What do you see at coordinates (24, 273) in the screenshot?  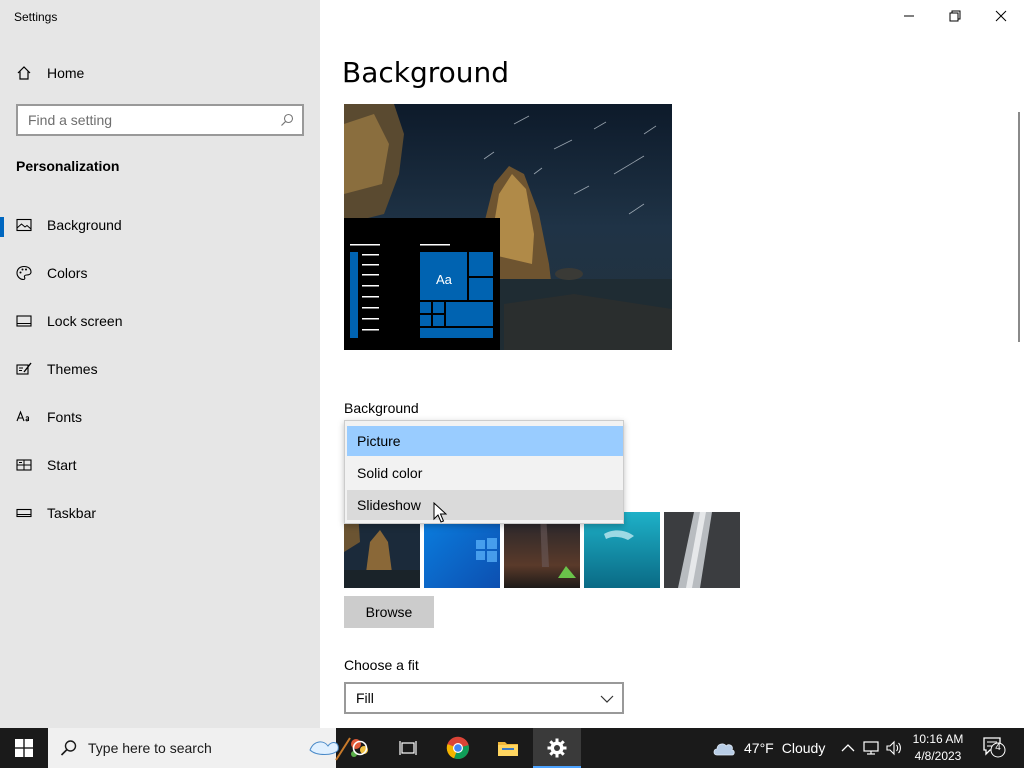 I see `palette-icon` at bounding box center [24, 273].